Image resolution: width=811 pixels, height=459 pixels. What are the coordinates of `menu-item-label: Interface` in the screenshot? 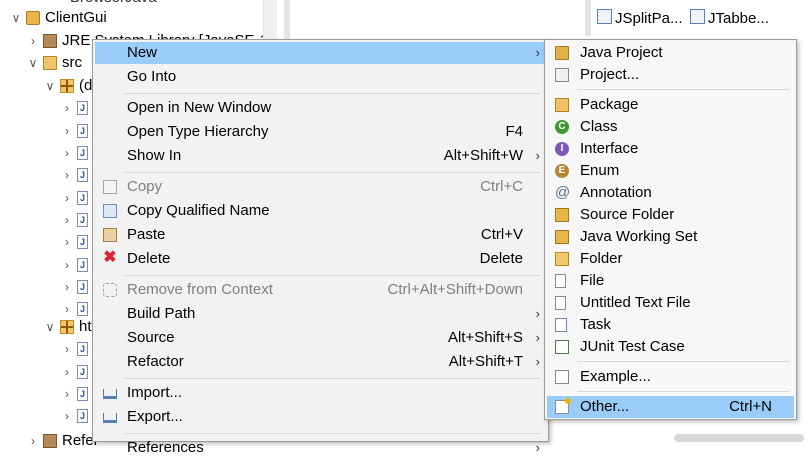 It's located at (609, 148).